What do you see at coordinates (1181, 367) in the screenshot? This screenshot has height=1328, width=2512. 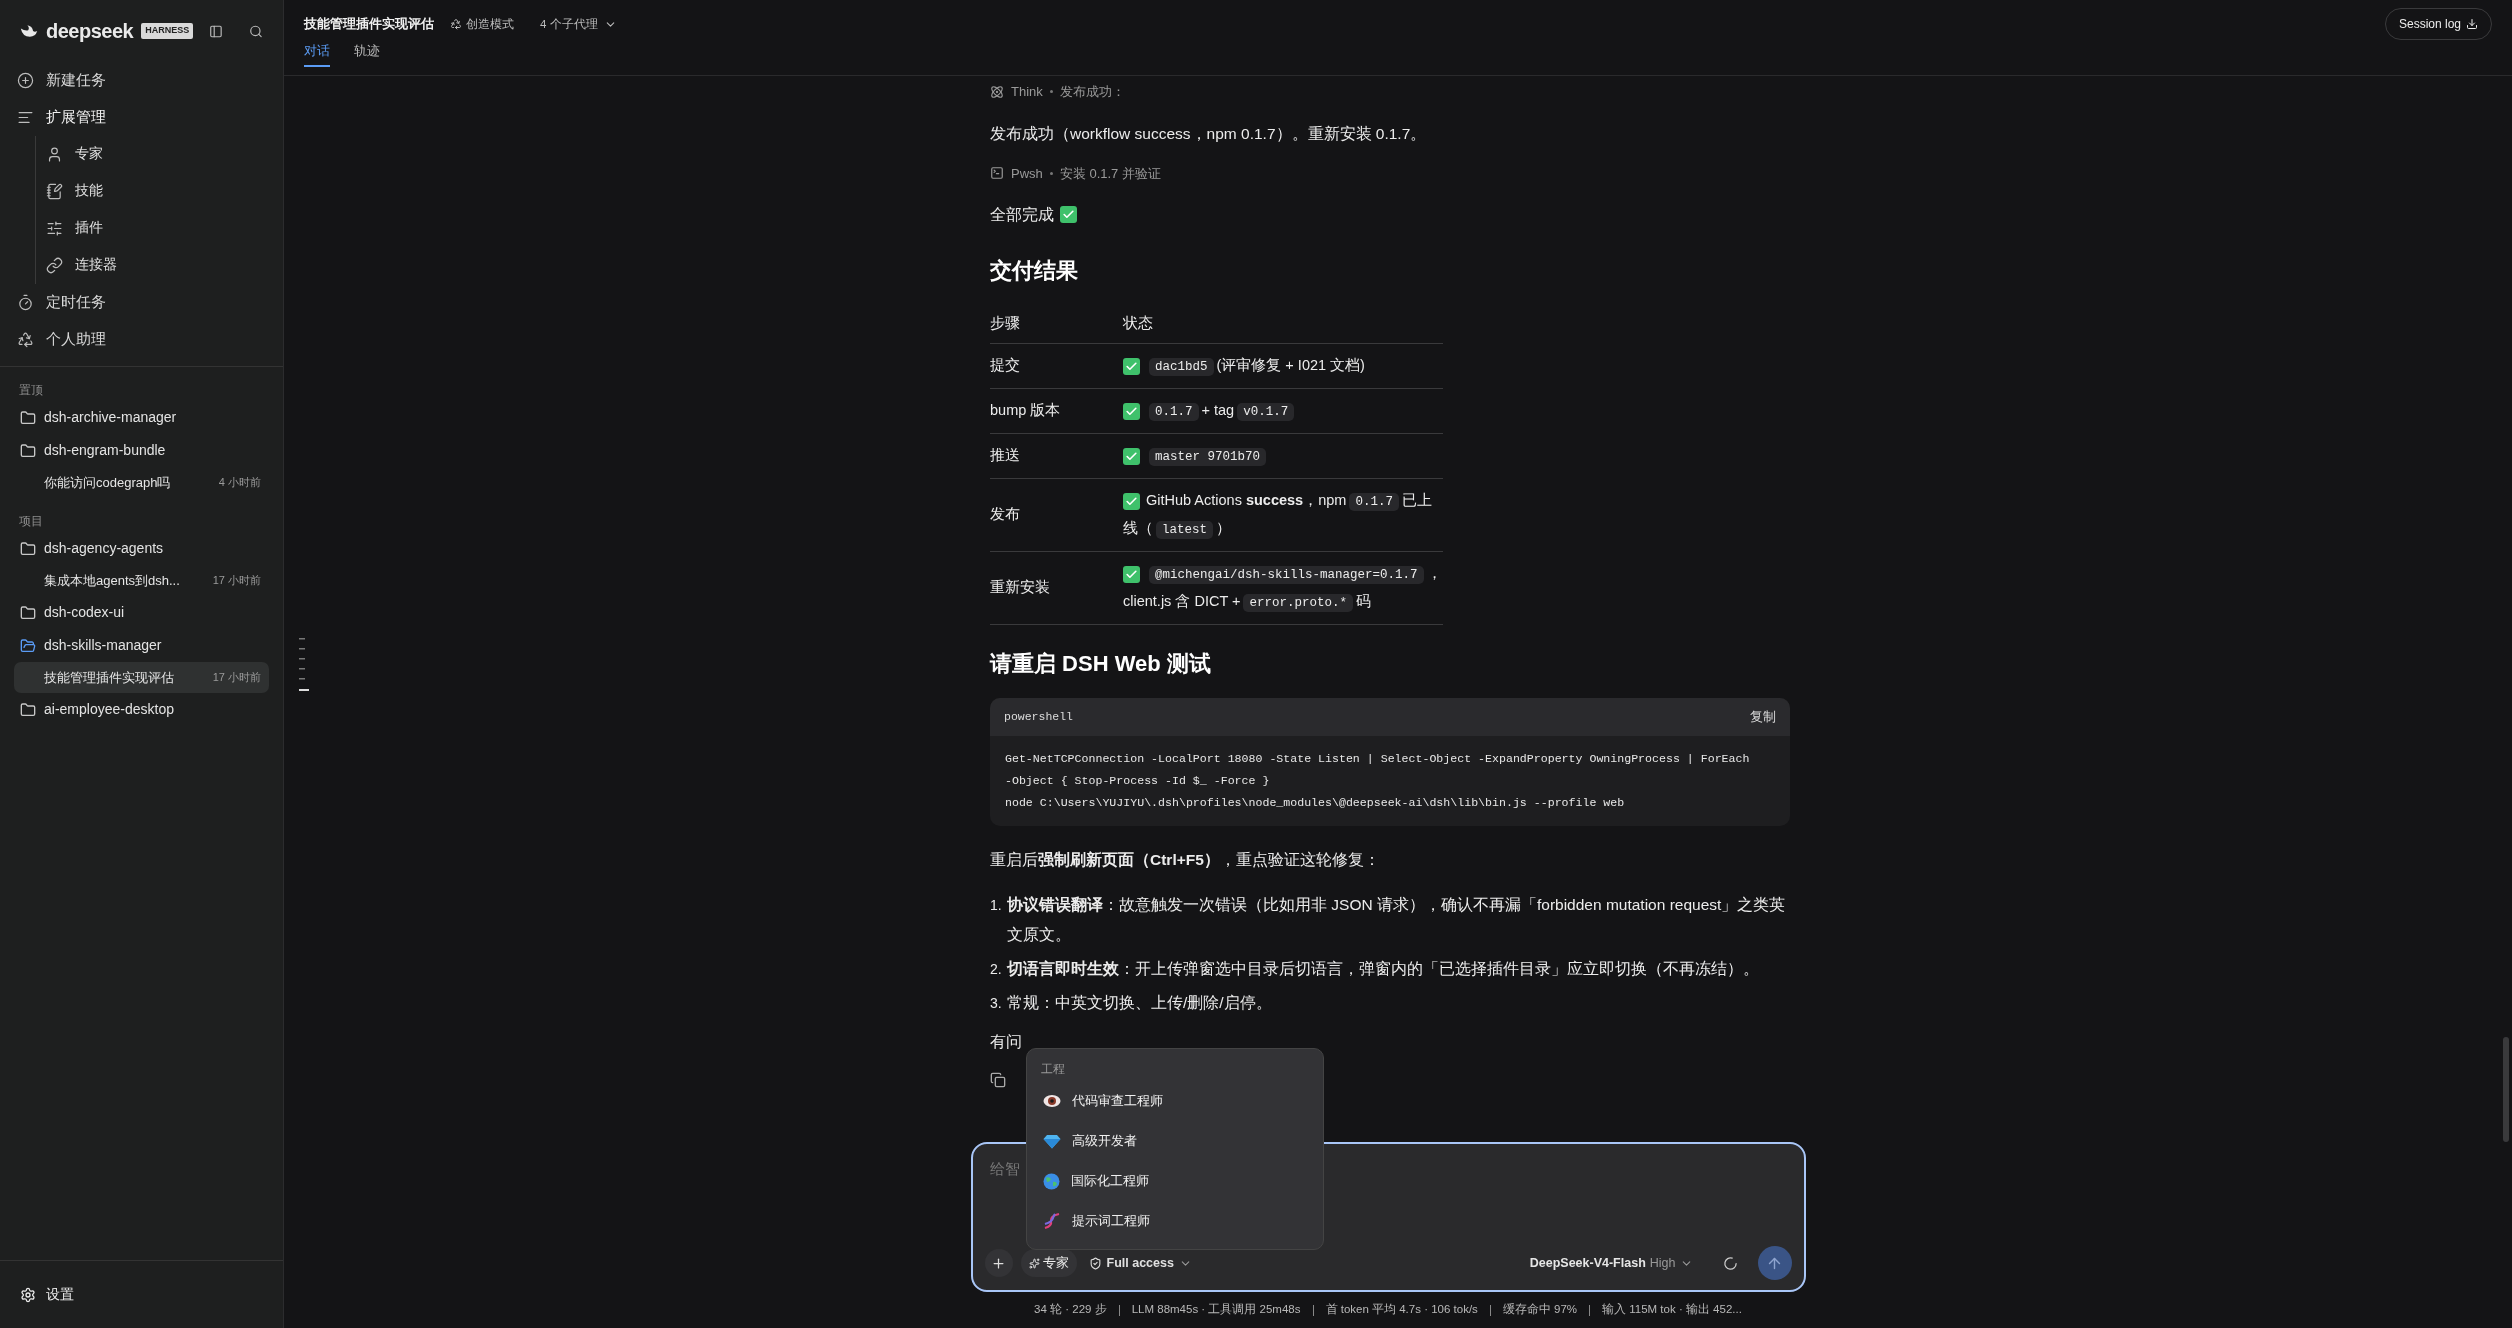 I see `inline-code: dac1bd5` at bounding box center [1181, 367].